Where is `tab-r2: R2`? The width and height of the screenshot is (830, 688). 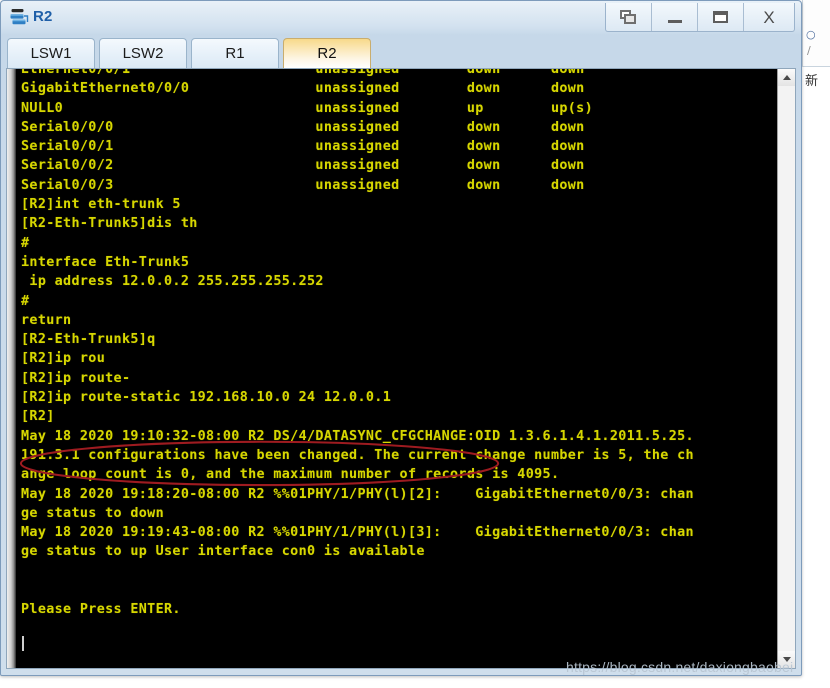
tab-r2: R2 is located at coordinates (327, 53).